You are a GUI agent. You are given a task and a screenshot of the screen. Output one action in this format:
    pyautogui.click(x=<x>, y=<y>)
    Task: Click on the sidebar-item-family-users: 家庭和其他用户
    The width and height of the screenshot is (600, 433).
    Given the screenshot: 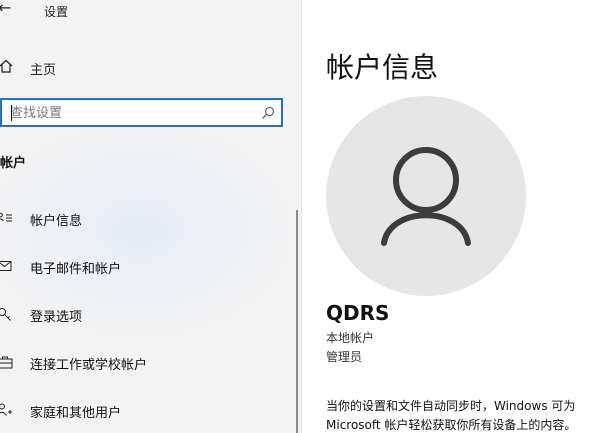 What is the action you would take?
    pyautogui.click(x=140, y=411)
    